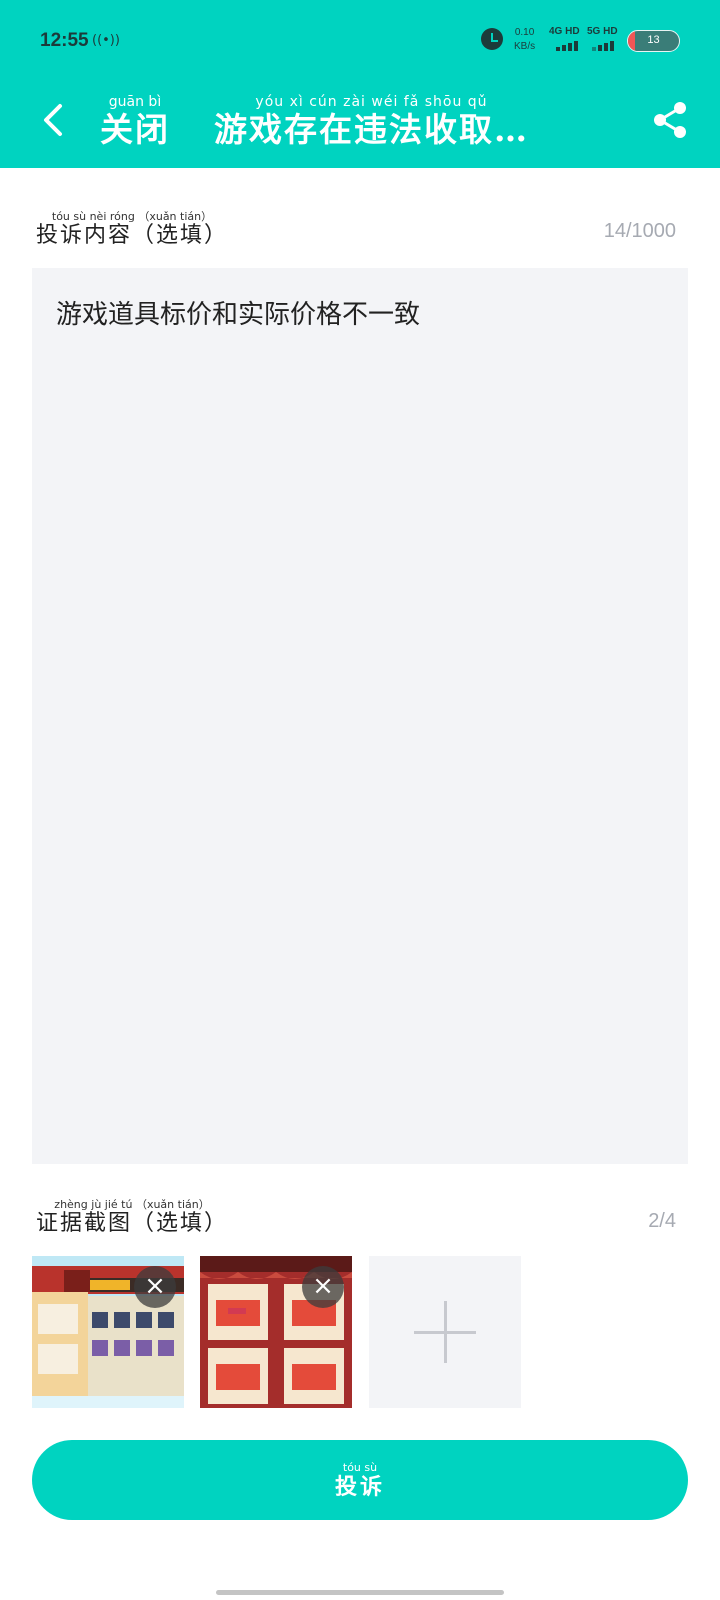 The height and width of the screenshot is (1600, 720). What do you see at coordinates (639, 231) in the screenshot?
I see `content-char-counter: 14/1000` at bounding box center [639, 231].